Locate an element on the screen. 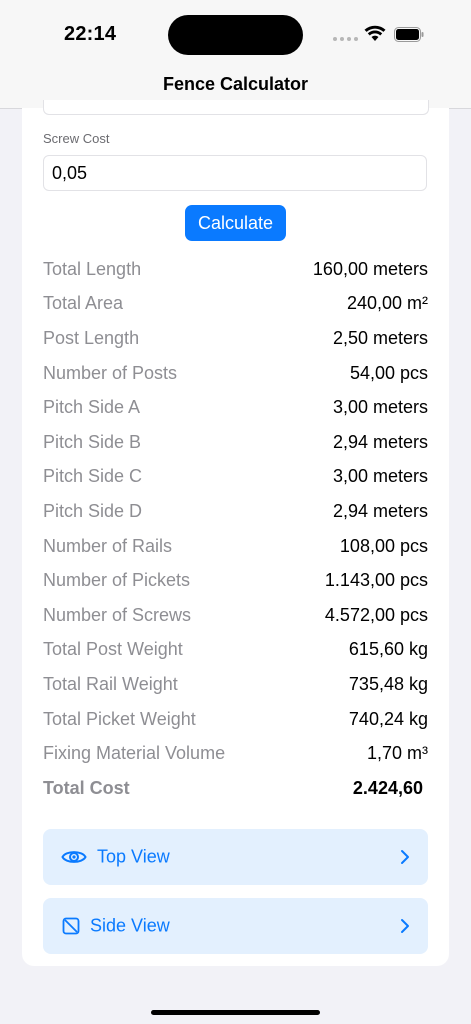 This screenshot has width=471, height=1024. square-slash-icon is located at coordinates (71, 926).